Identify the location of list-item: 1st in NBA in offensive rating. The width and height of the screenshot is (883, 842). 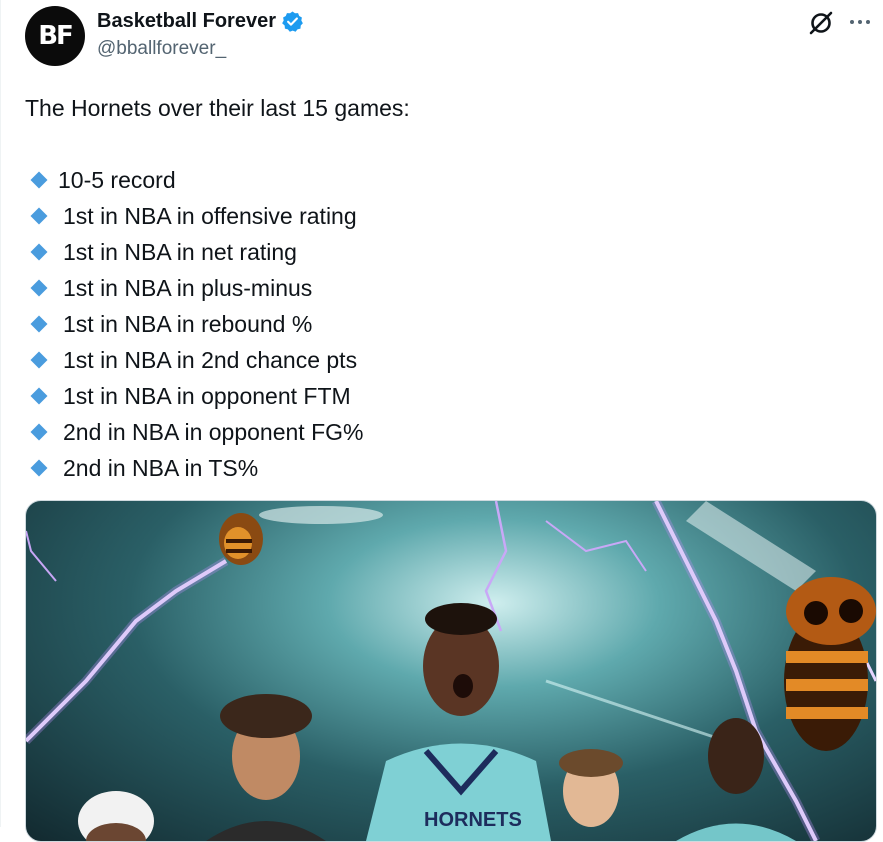
(435, 216).